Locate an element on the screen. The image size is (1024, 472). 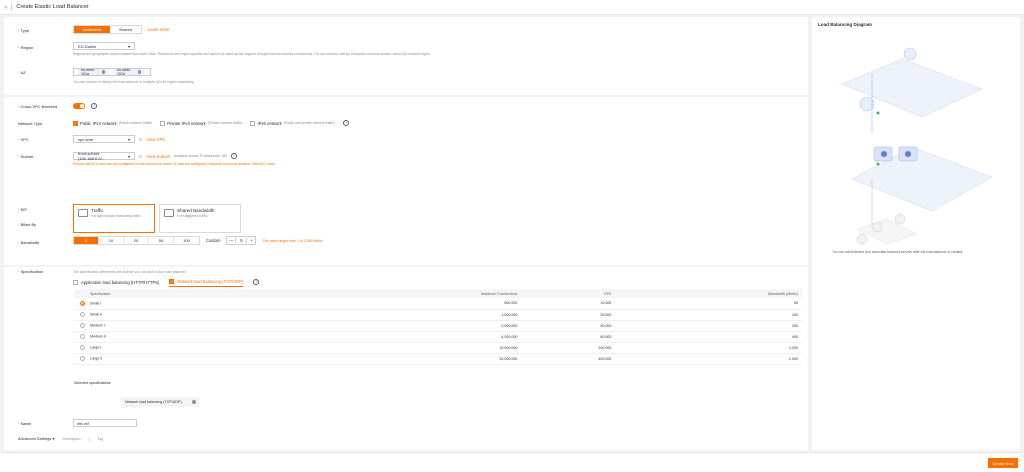
advanced-settings: Advanced Settings ▾ Description | Tag is located at coordinates (60, 438).